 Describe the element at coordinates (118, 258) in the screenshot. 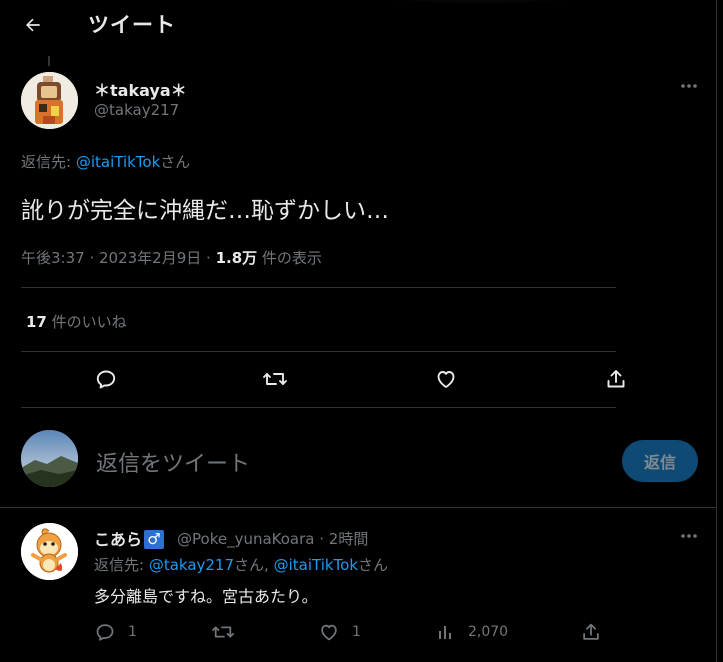

I see `tweet-time: 午後3:37 · 2023年2月9日 ·` at that location.